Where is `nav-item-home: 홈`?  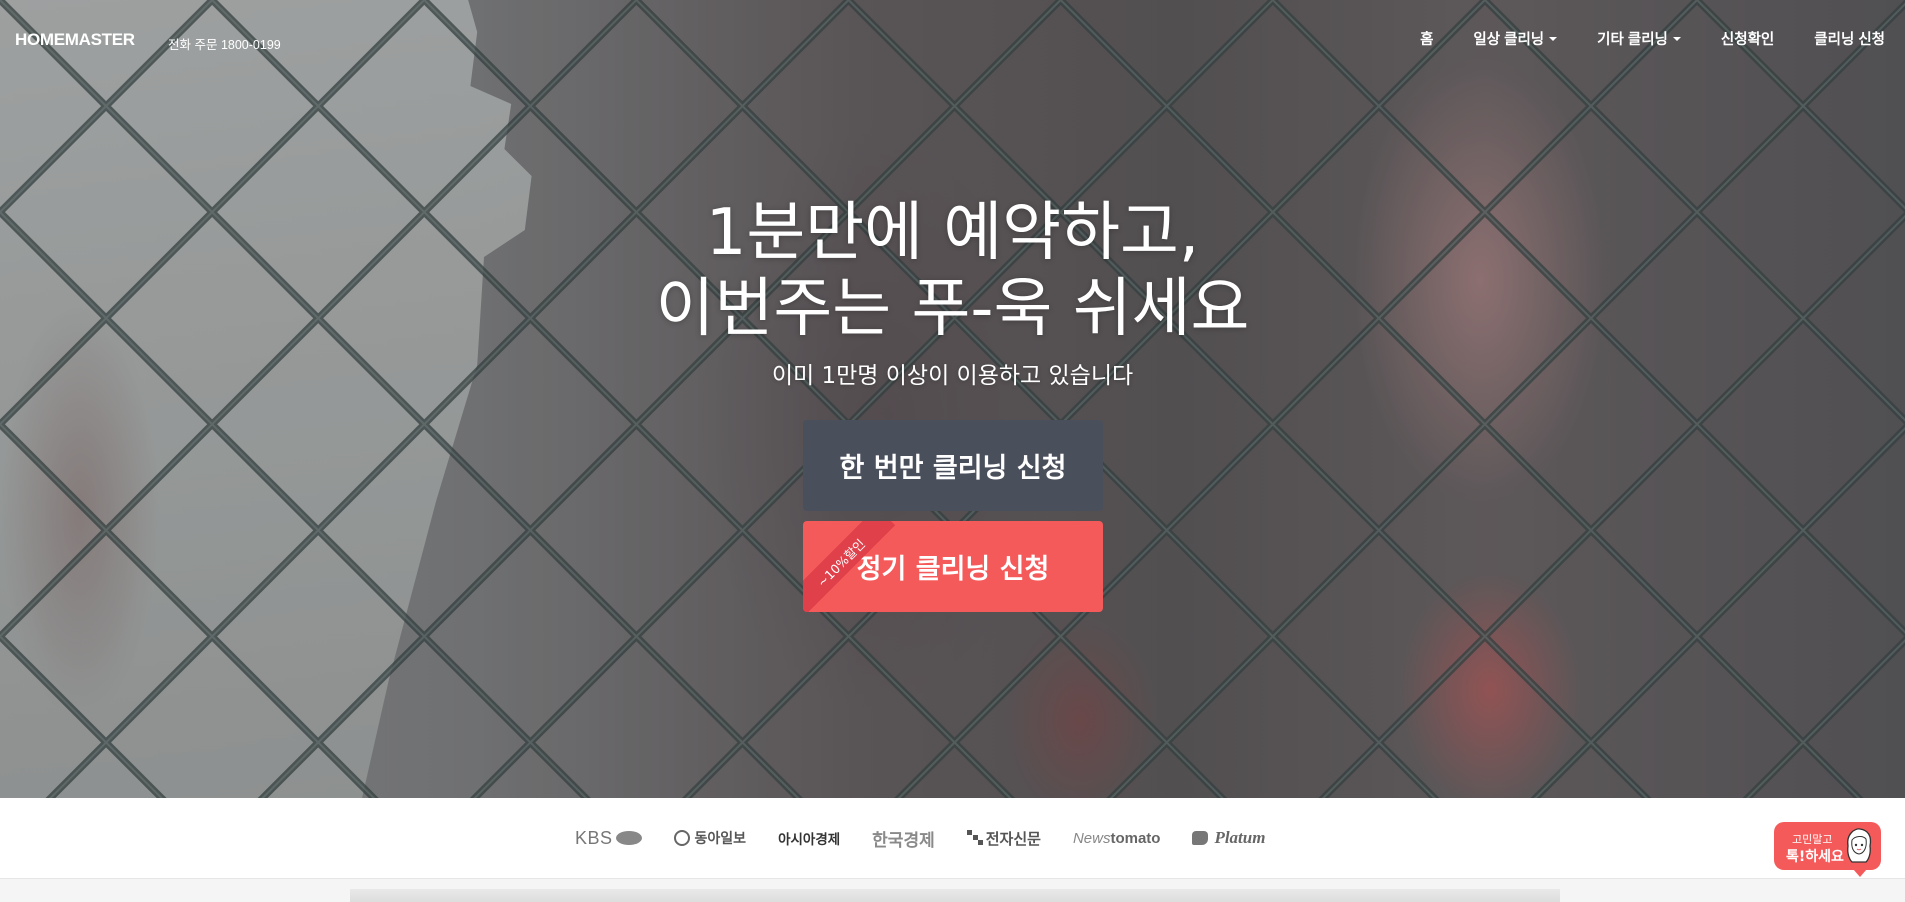 nav-item-home: 홈 is located at coordinates (1426, 38).